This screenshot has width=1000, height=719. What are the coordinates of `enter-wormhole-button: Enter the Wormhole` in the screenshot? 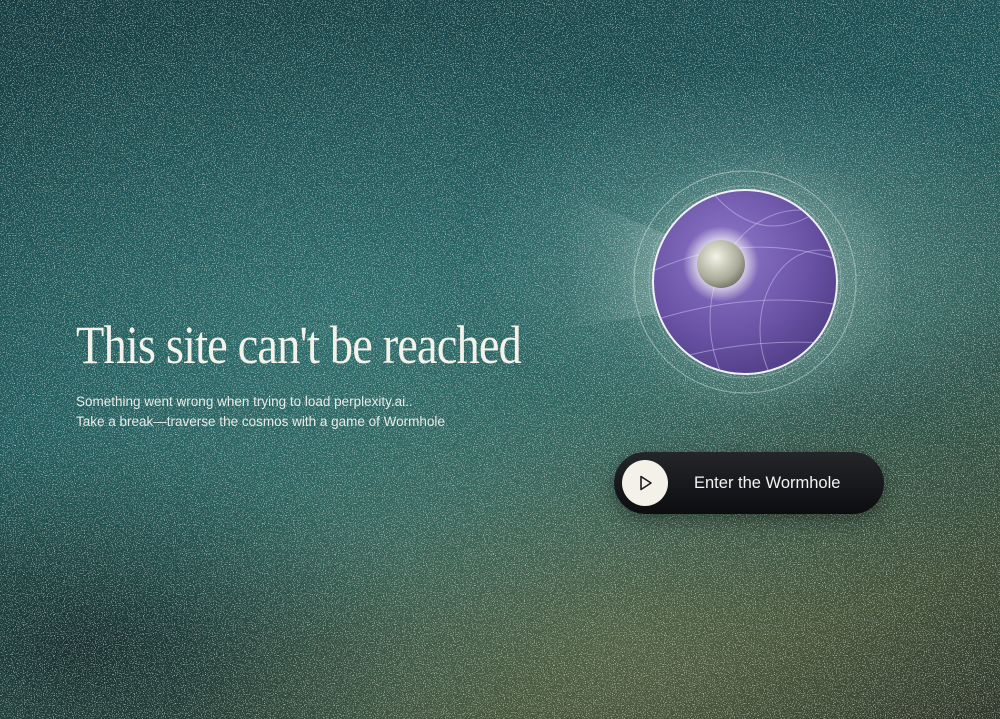 It's located at (749, 483).